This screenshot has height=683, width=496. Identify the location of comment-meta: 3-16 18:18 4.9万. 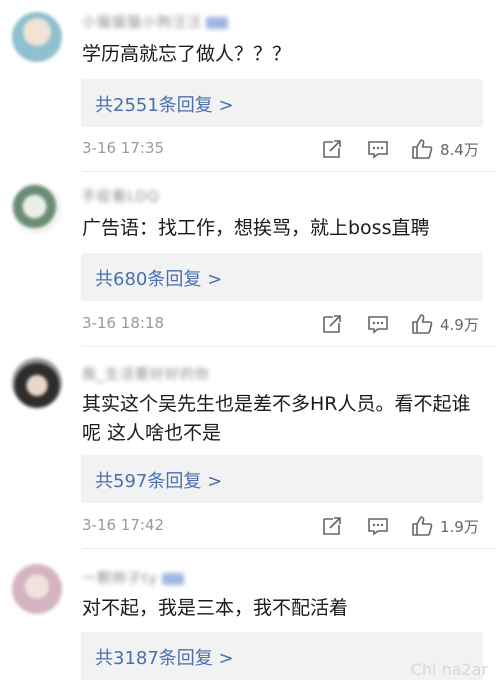
(283, 324).